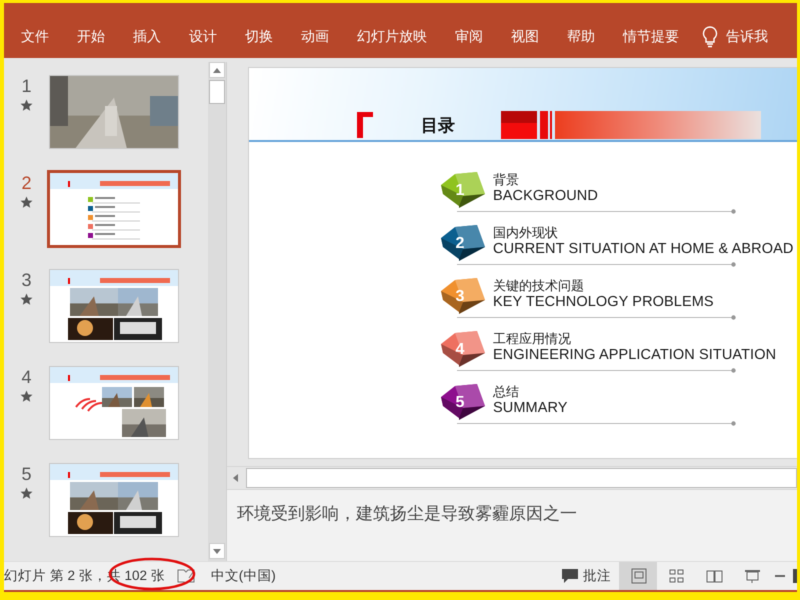  I want to click on up-arrow-icon, so click(217, 70).